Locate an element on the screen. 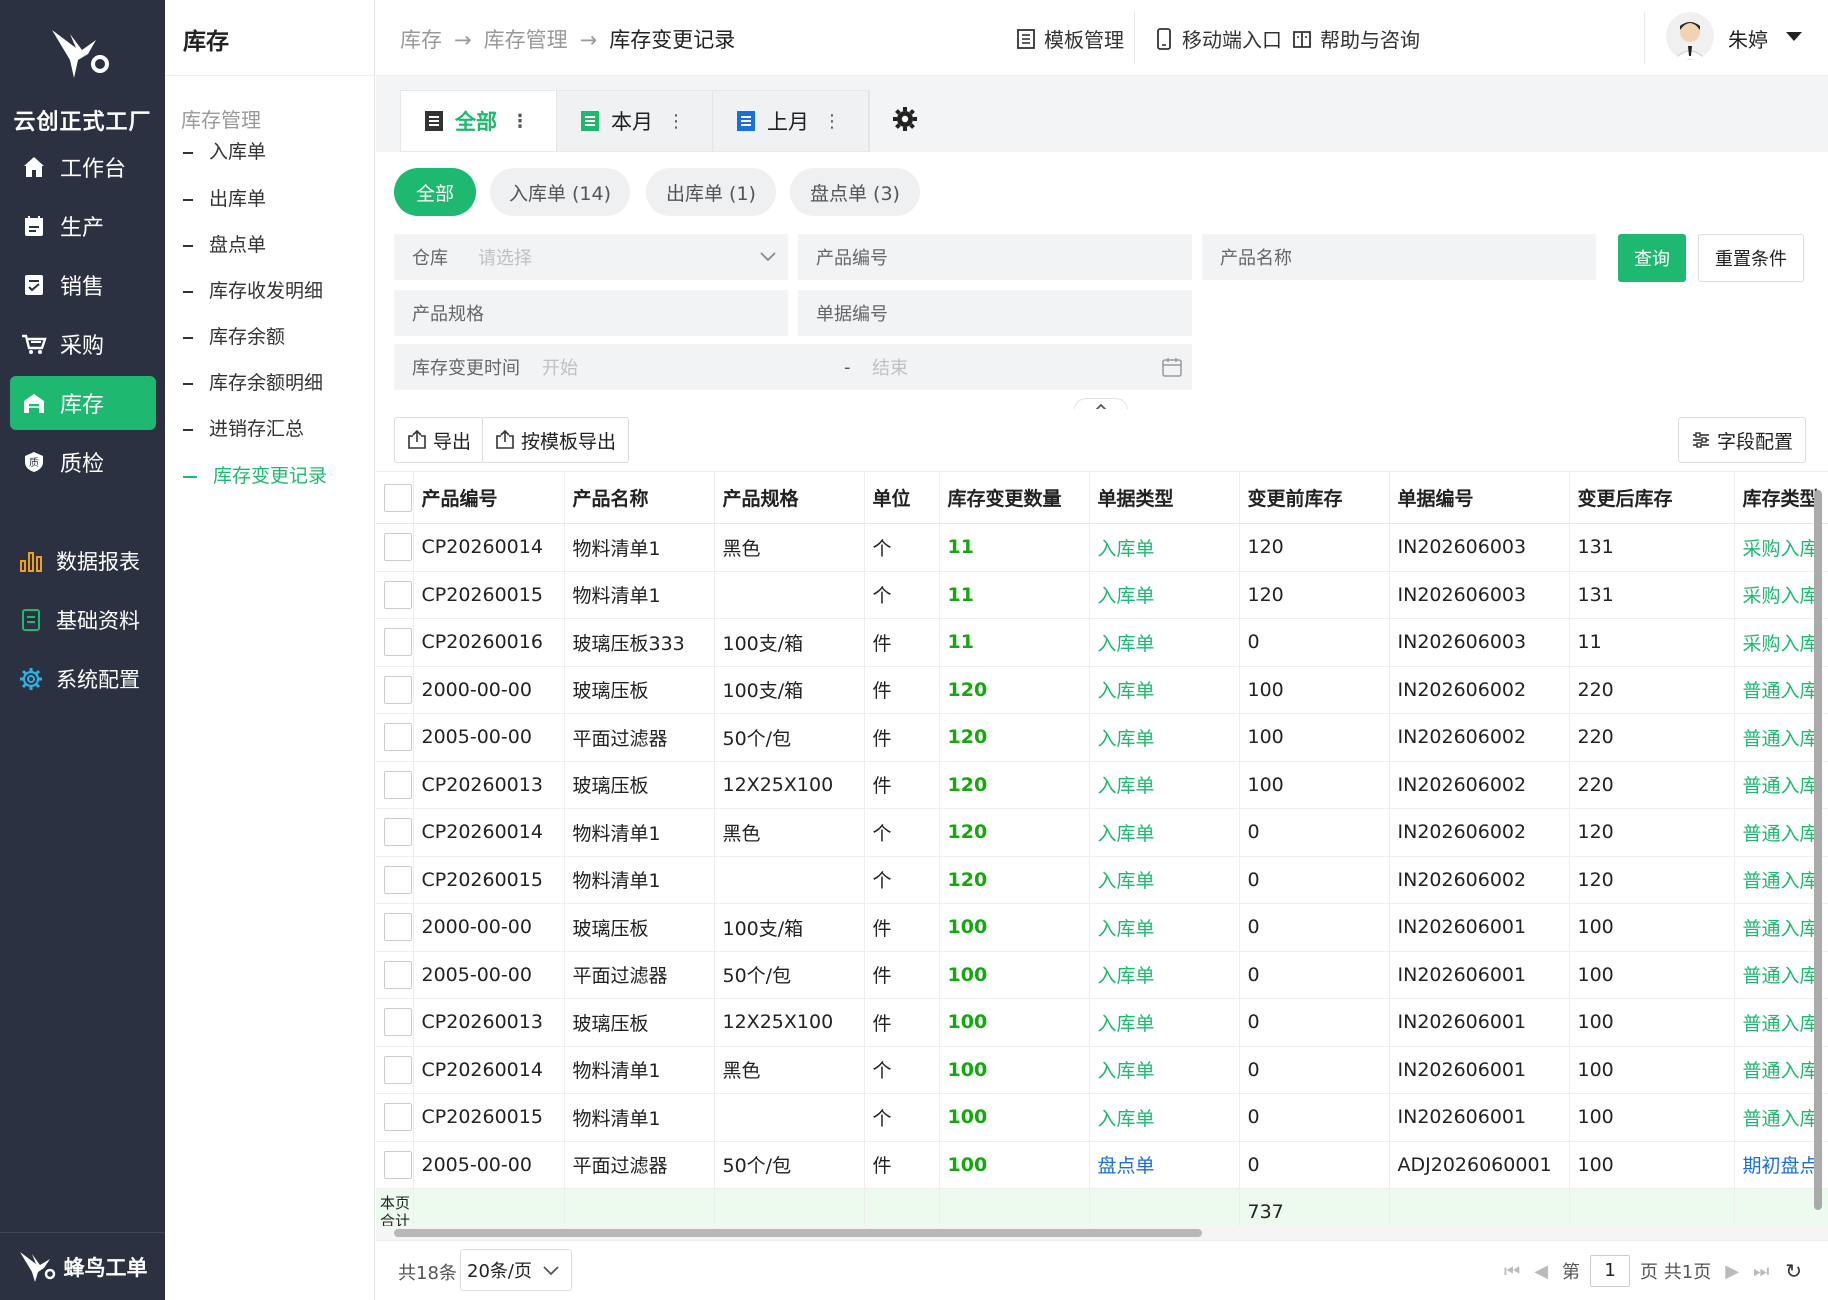 Image resolution: width=1828 pixels, height=1300 pixels. export-button: 导出 is located at coordinates (439, 440).